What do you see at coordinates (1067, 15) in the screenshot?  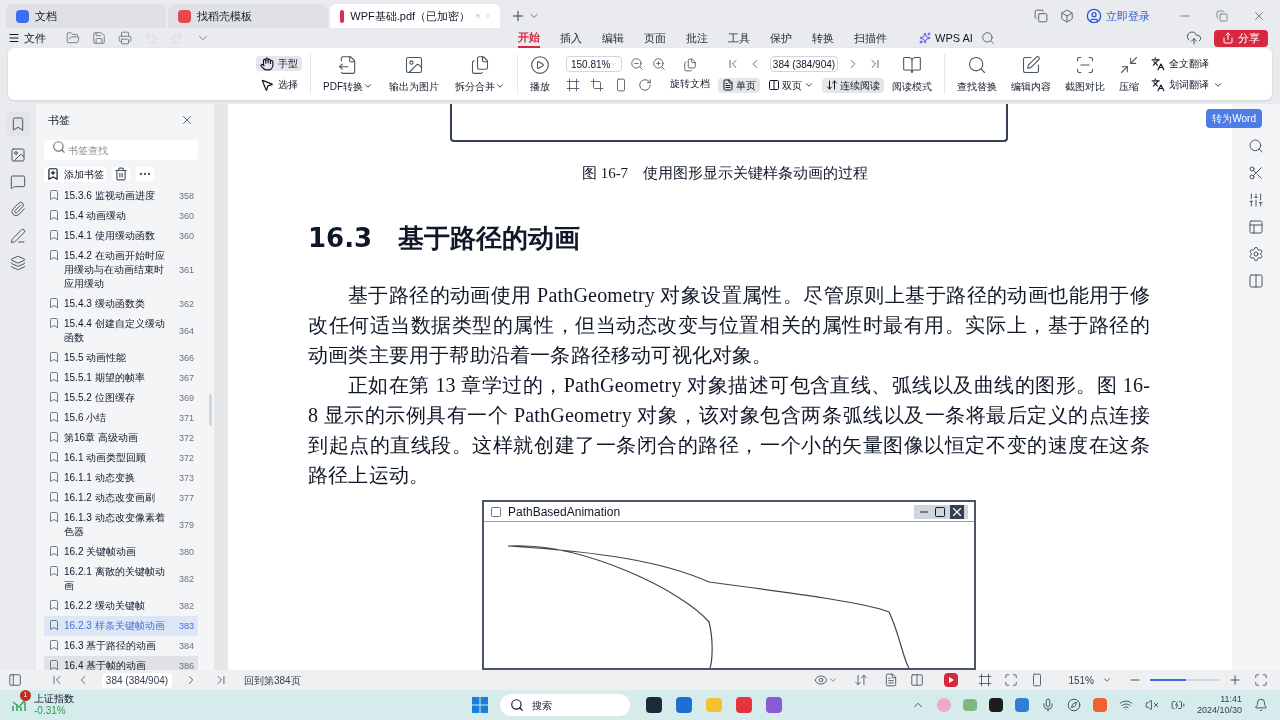 I see `cube-icon` at bounding box center [1067, 15].